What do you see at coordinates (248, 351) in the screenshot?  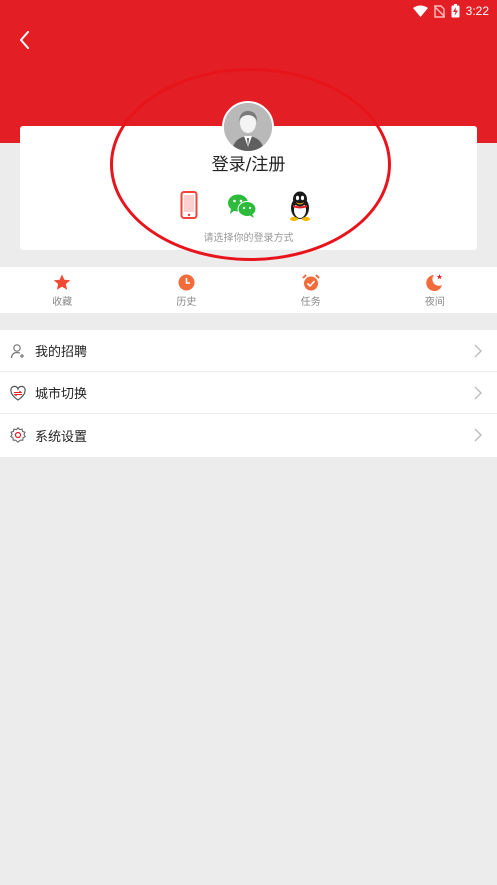 I see `menu-item-my-recruitment: 我的招聘` at bounding box center [248, 351].